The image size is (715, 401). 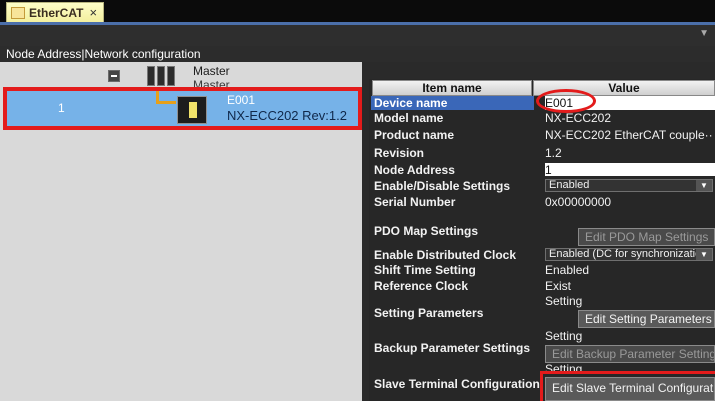 What do you see at coordinates (646, 319) in the screenshot?
I see `edit-setting-parameters-button: Edit Setting Parameters` at bounding box center [646, 319].